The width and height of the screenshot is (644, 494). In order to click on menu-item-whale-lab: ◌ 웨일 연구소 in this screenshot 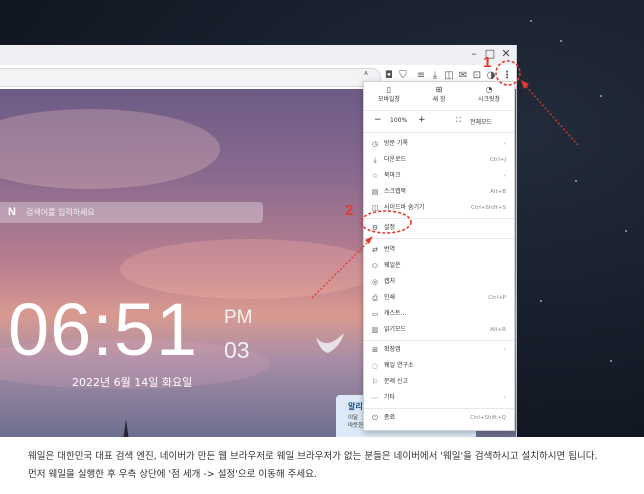, I will do `click(439, 366)`.